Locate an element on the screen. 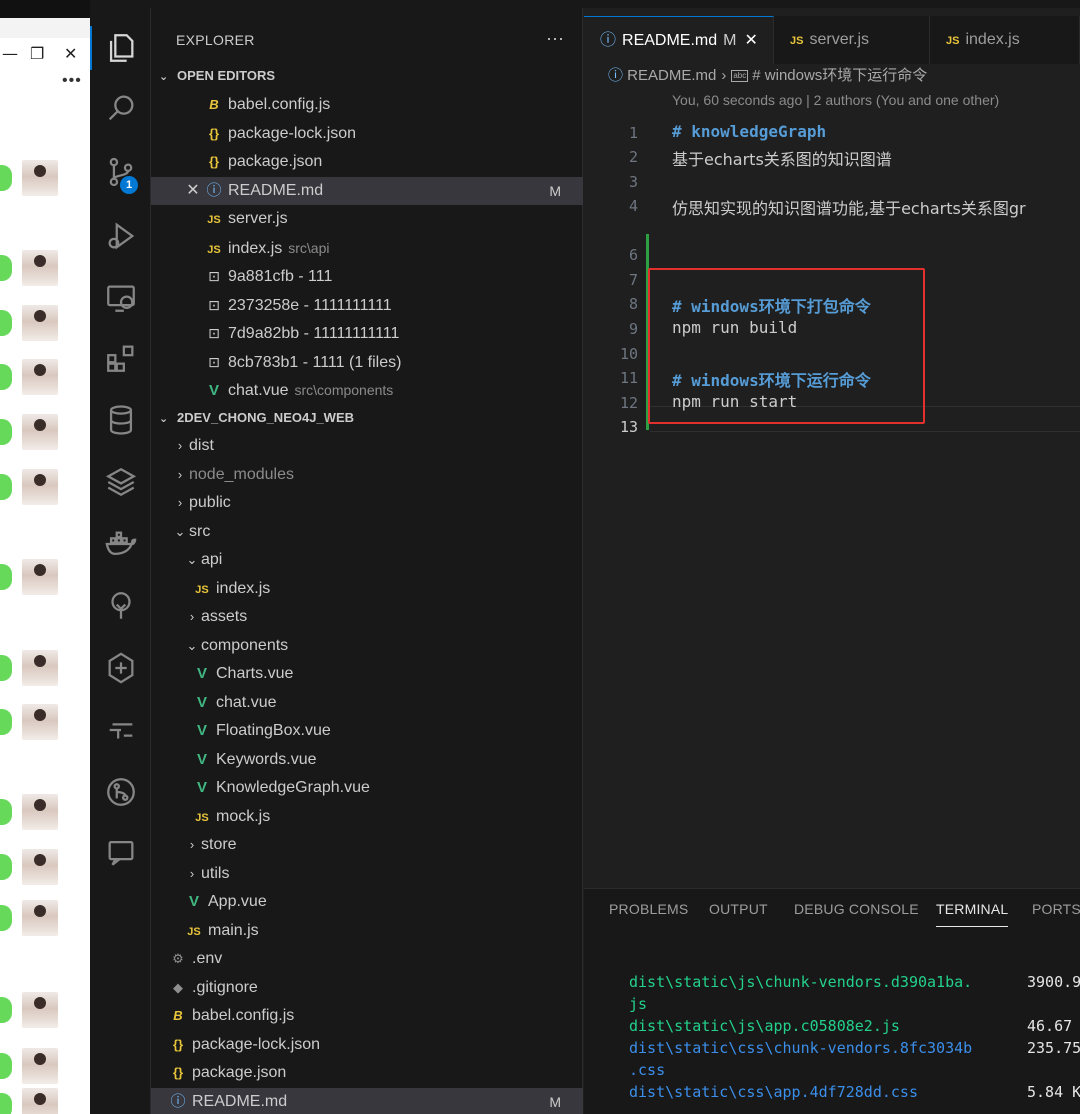  tree-item: Bbabel.config.js is located at coordinates (367, 1016).